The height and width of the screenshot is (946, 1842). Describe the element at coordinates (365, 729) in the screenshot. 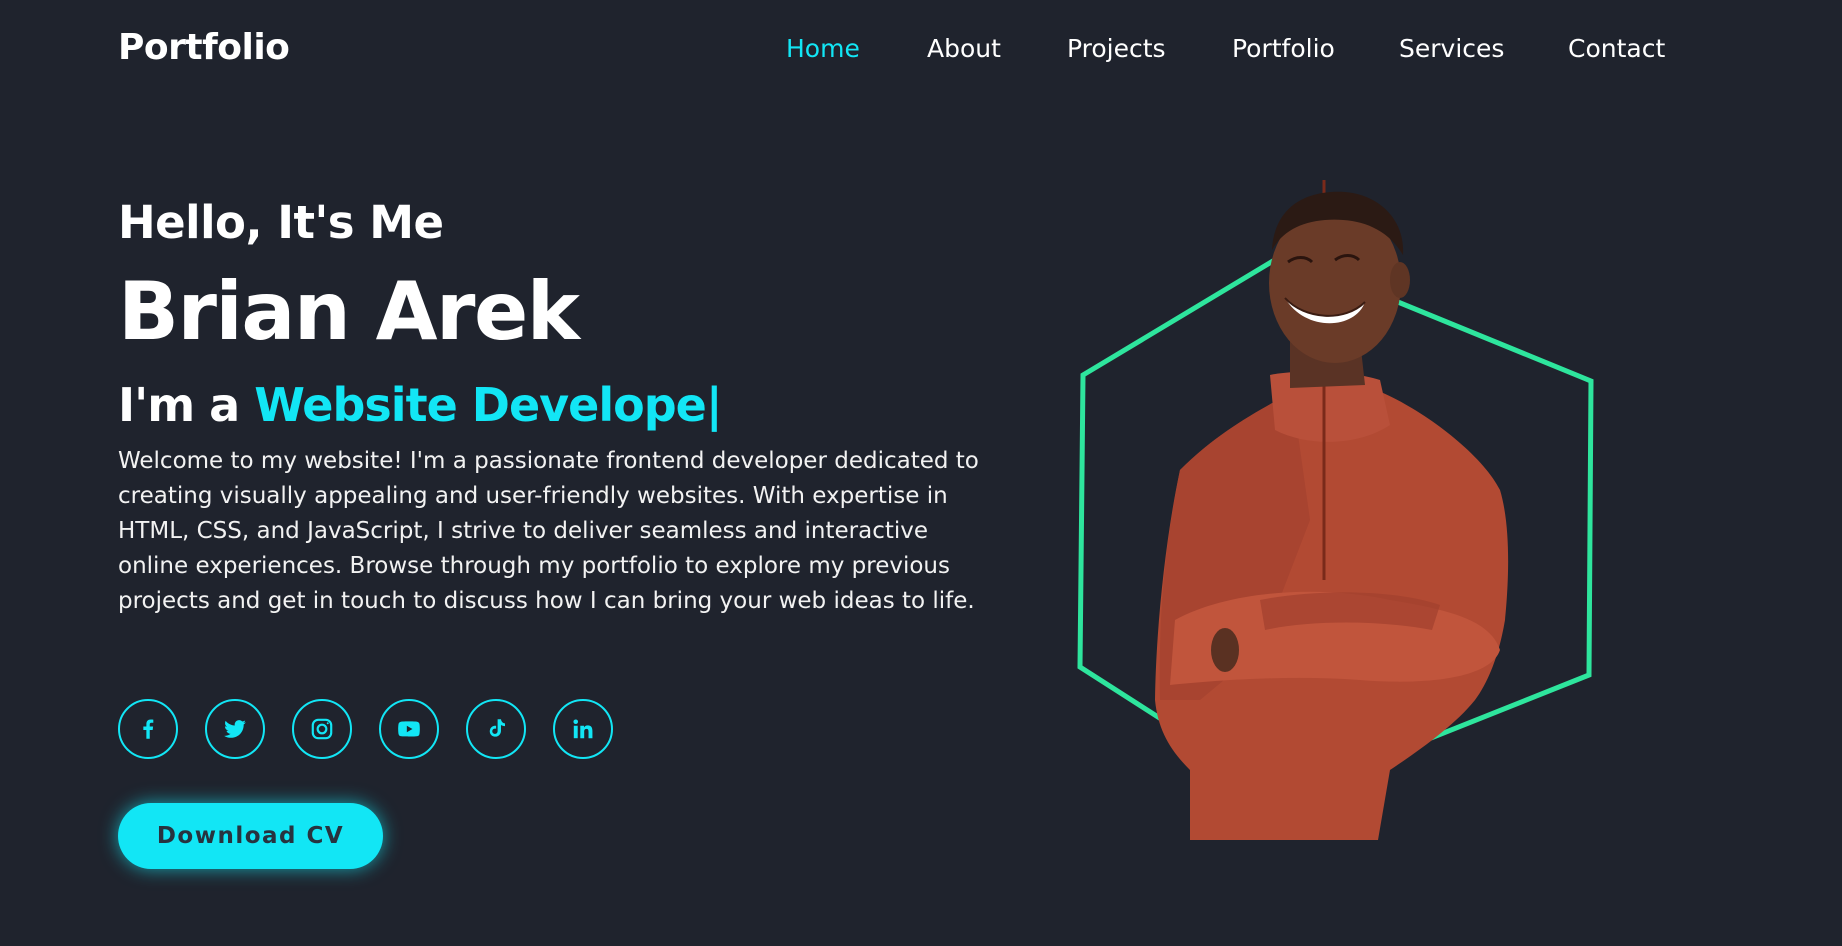

I see `social-links` at that location.